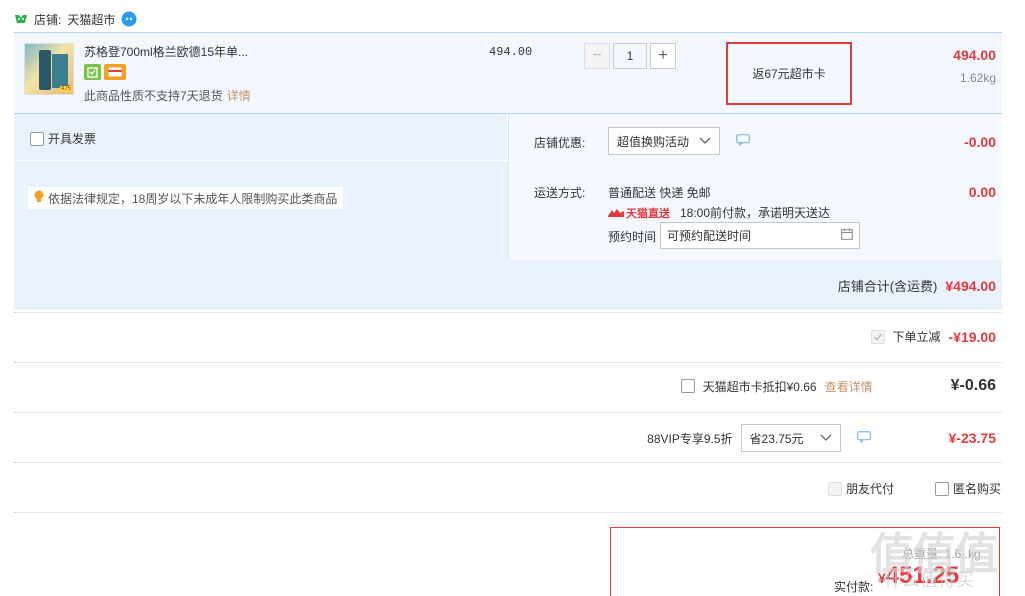 This screenshot has width=1025, height=596. What do you see at coordinates (91, 19) in the screenshot?
I see `shop-name: 天猫超市` at bounding box center [91, 19].